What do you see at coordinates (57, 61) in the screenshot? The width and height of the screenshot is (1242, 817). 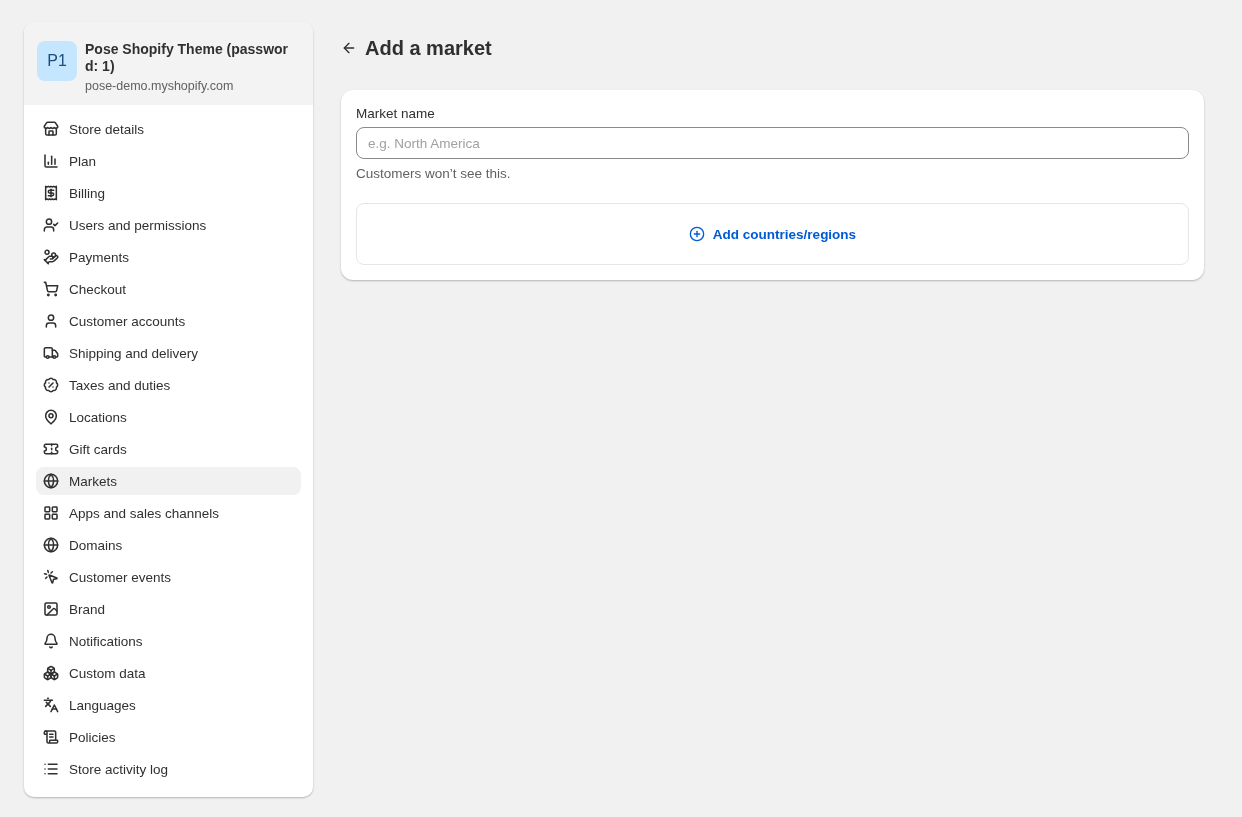 I see `store-avatar: P1` at bounding box center [57, 61].